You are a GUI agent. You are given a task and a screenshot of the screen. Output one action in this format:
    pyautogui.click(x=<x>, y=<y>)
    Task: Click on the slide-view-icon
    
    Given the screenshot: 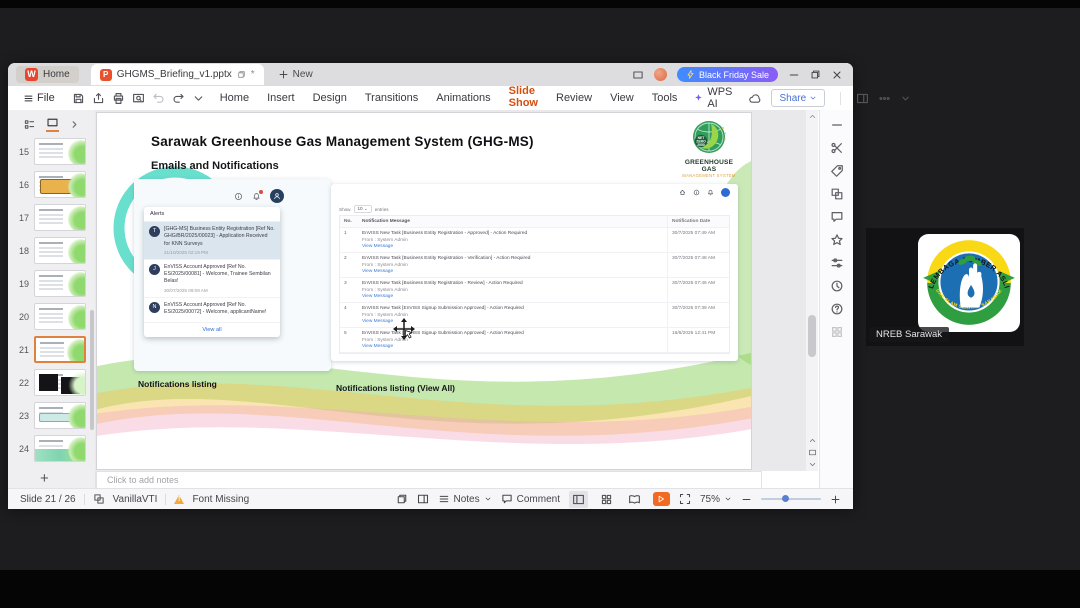 What is the action you would take?
    pyautogui.click(x=52, y=124)
    